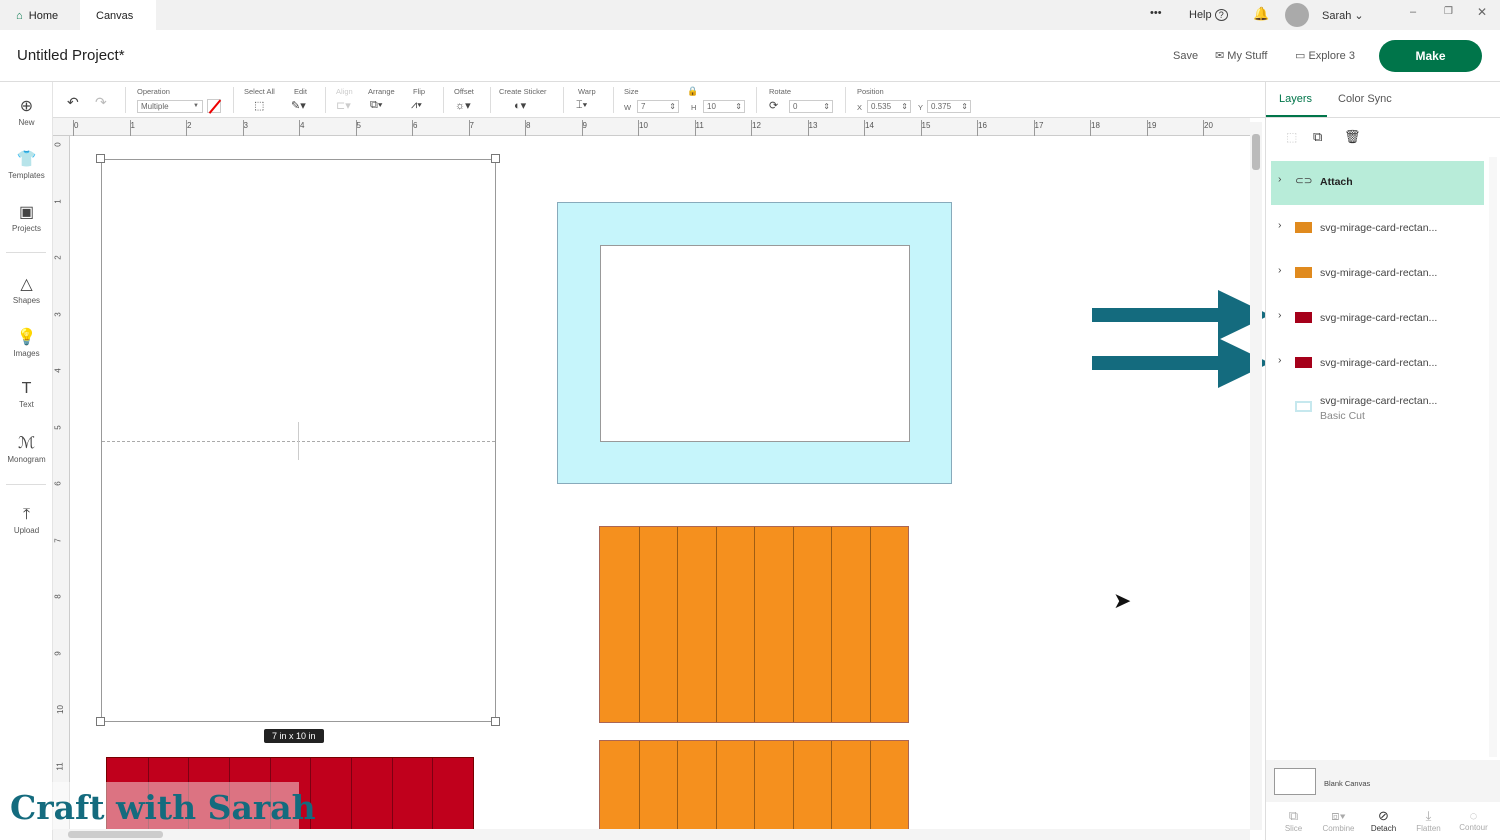 Image resolution: width=1500 pixels, height=840 pixels. What do you see at coordinates (214, 106) in the screenshot?
I see `no-color-swatch` at bounding box center [214, 106].